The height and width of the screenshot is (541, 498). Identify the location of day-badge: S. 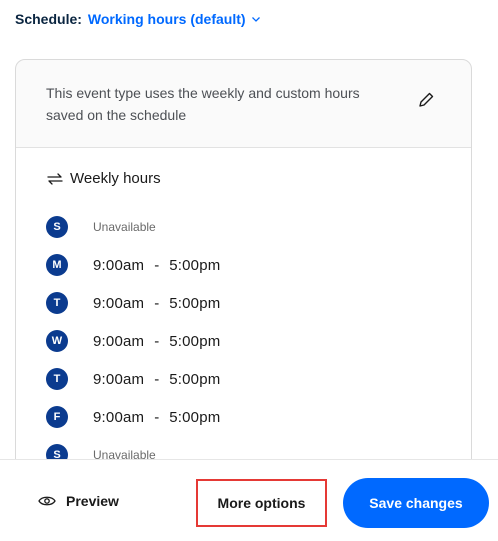
(57, 227).